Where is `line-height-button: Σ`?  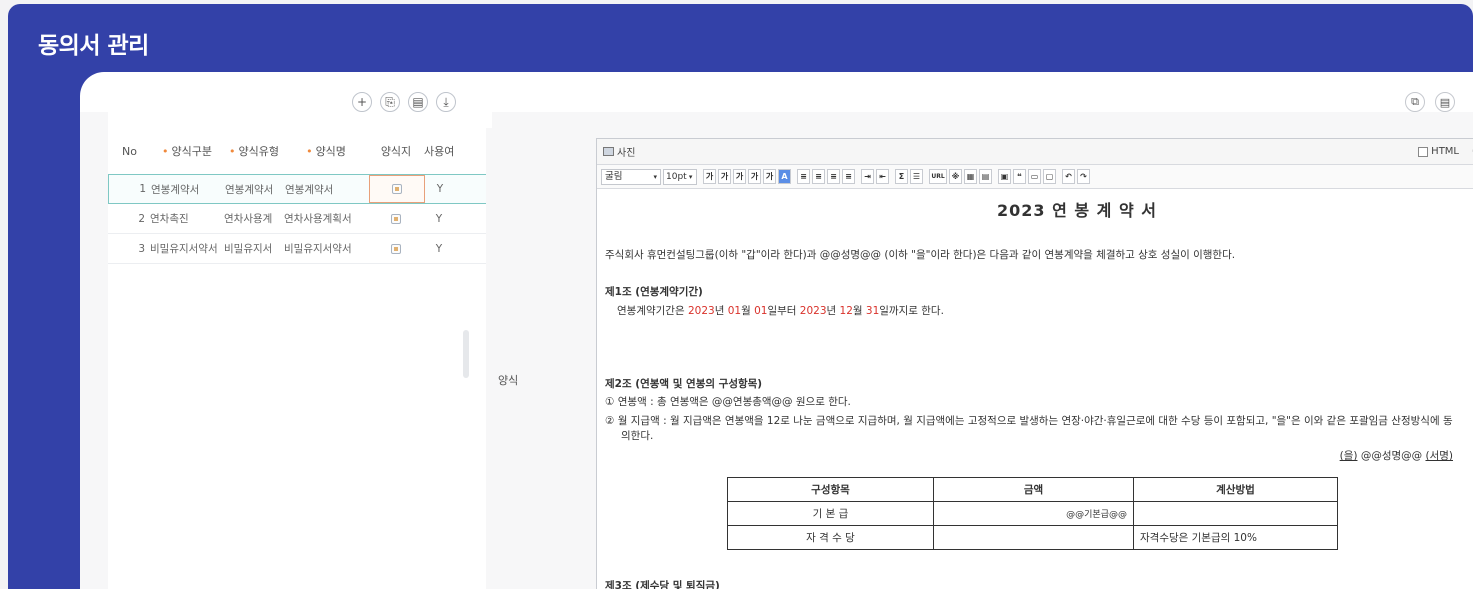
line-height-button: Σ is located at coordinates (901, 176).